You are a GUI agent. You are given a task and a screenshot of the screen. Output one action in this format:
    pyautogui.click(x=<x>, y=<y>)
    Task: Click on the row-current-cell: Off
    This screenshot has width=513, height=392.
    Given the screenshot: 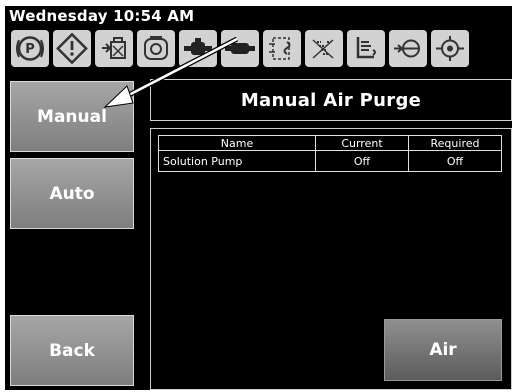 What is the action you would take?
    pyautogui.click(x=362, y=161)
    